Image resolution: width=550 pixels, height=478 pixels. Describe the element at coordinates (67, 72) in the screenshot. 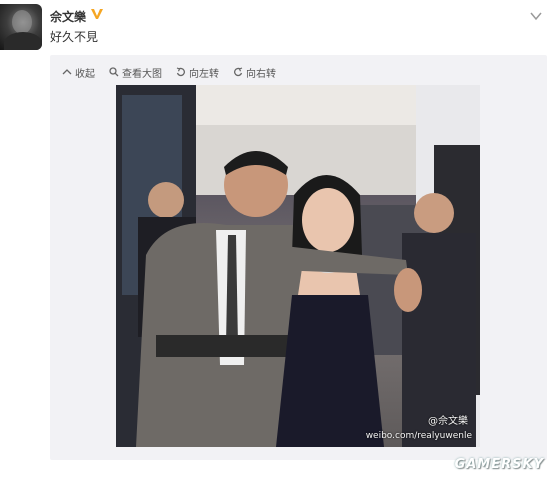

I see `collapse-icon` at that location.